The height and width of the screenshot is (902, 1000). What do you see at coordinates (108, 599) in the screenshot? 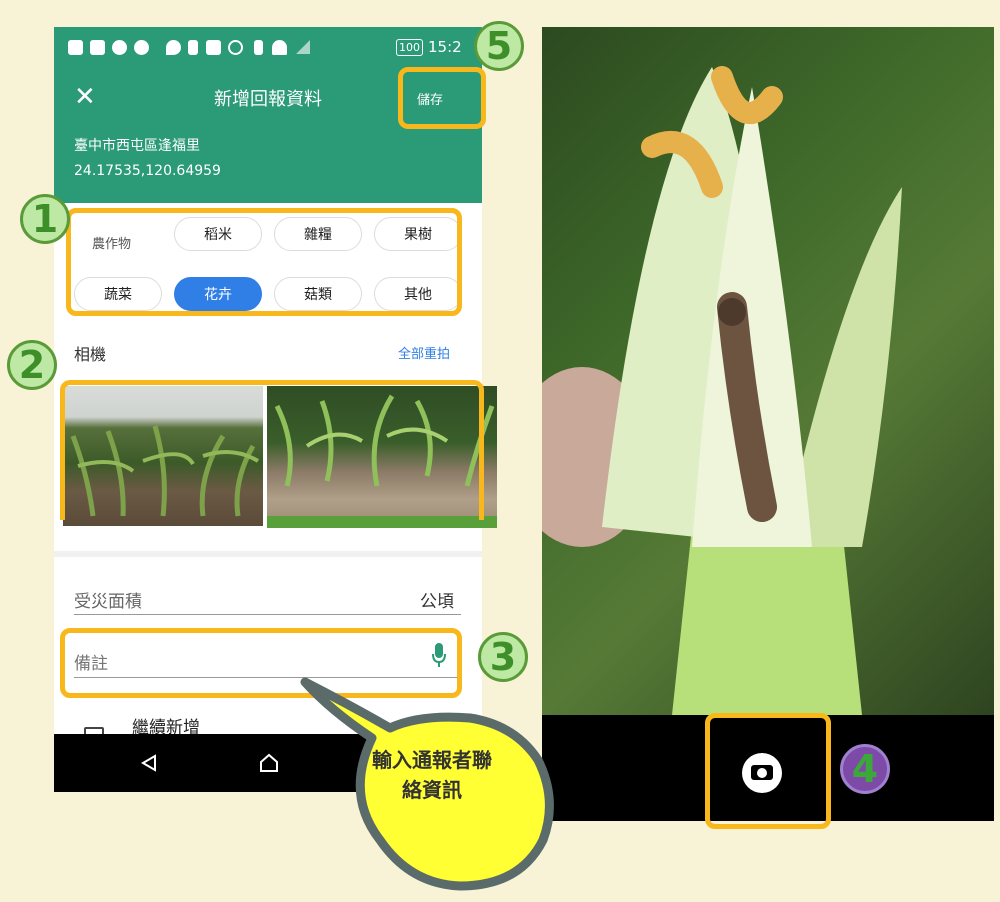
I see `damage-area-field: 受災面積` at bounding box center [108, 599].